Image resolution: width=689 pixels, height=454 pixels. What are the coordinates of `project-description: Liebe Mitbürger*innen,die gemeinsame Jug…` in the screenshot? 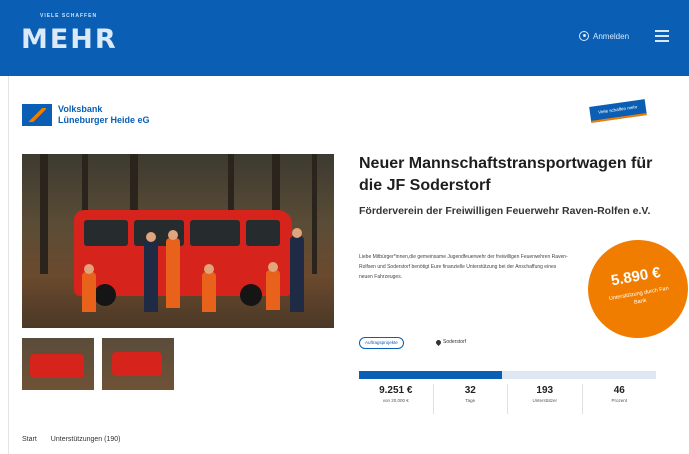 It's located at (463, 267).